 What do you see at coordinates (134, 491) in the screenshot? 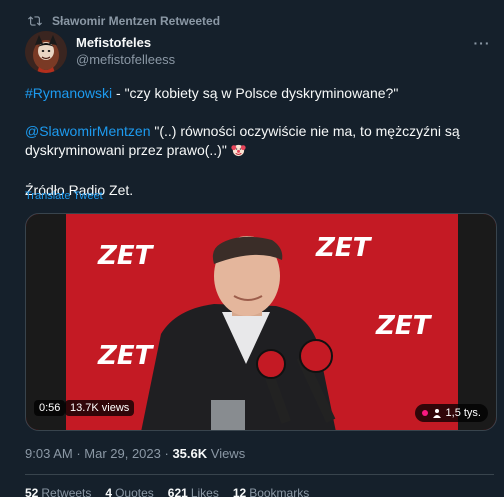
I see `quotes-label: Quotes` at bounding box center [134, 491].